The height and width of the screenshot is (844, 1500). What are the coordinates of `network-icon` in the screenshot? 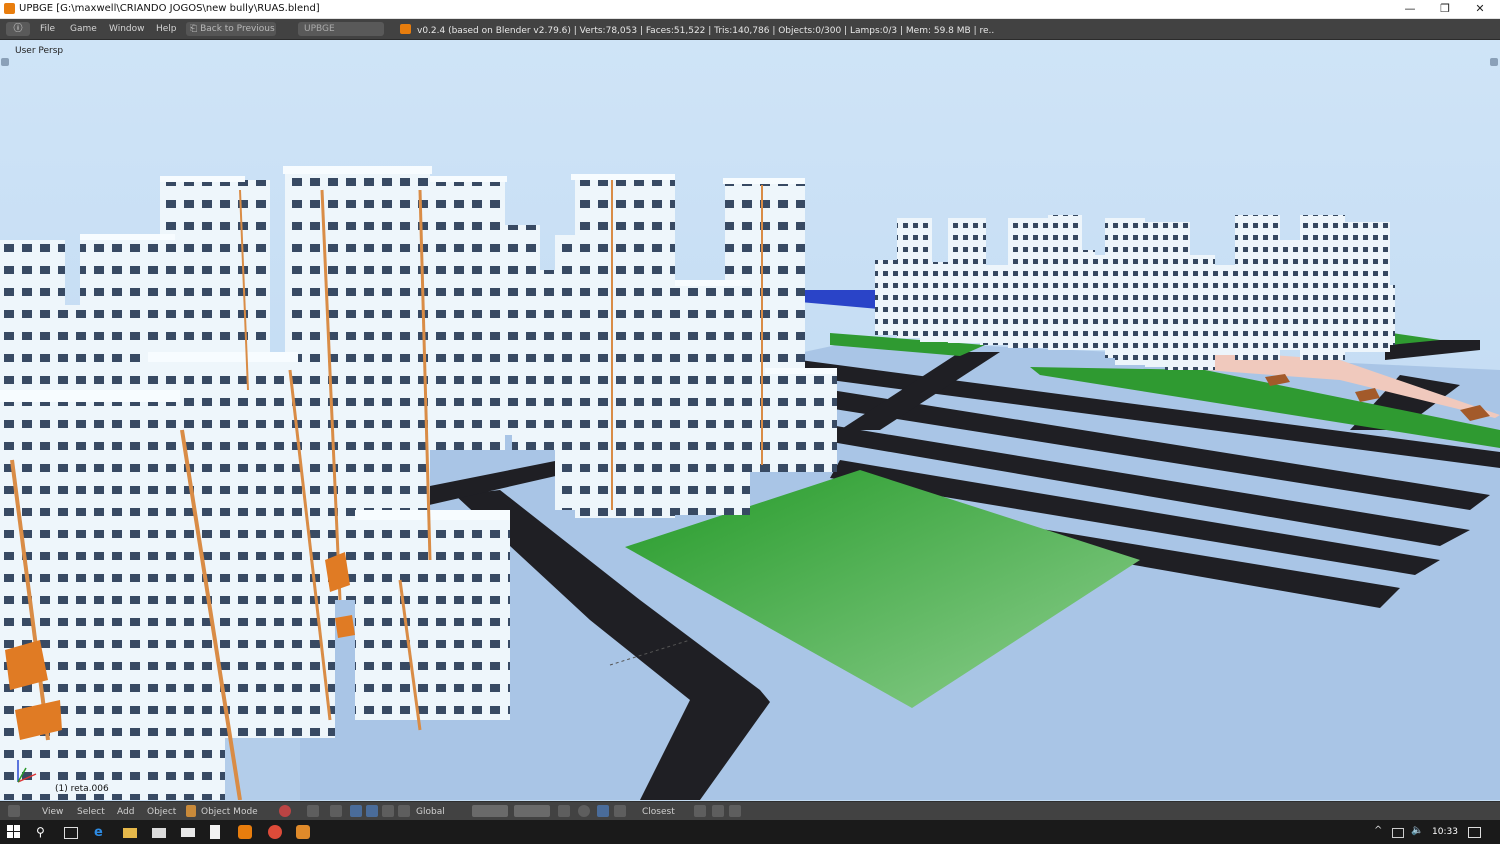 It's located at (1398, 833).